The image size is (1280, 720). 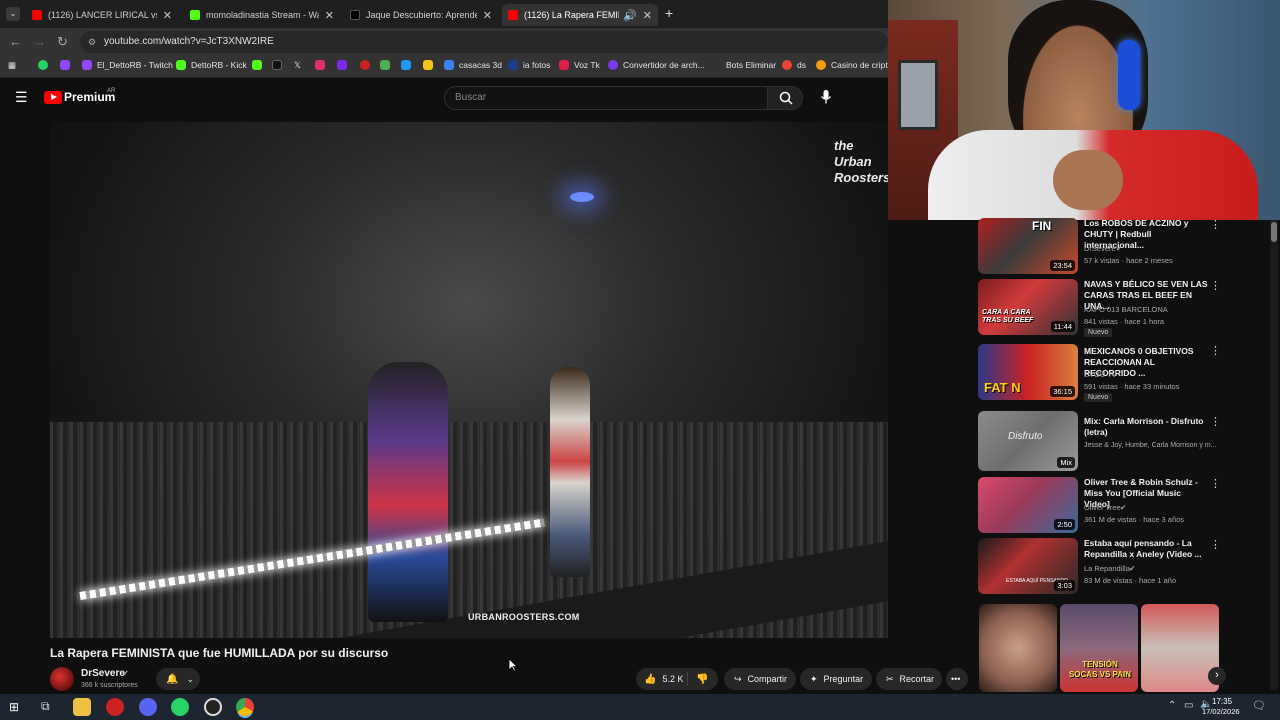 What do you see at coordinates (115, 707) in the screenshot?
I see `app-icon` at bounding box center [115, 707].